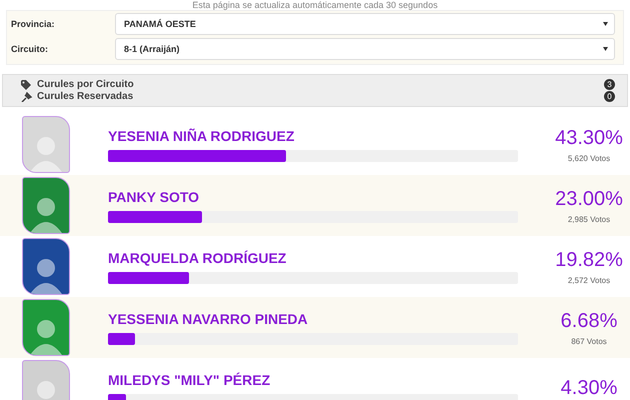 The image size is (630, 400). Describe the element at coordinates (27, 85) in the screenshot. I see `tag-icon` at that location.